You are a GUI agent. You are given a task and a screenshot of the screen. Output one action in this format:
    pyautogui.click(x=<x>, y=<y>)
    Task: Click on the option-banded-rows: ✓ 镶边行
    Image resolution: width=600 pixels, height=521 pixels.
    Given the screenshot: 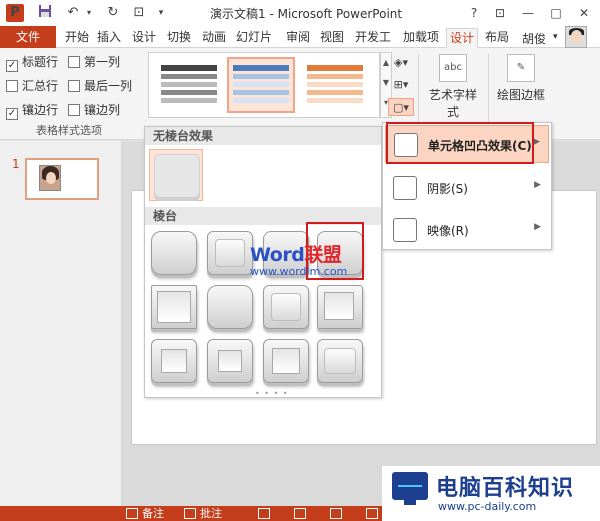 What is the action you would take?
    pyautogui.click(x=32, y=111)
    